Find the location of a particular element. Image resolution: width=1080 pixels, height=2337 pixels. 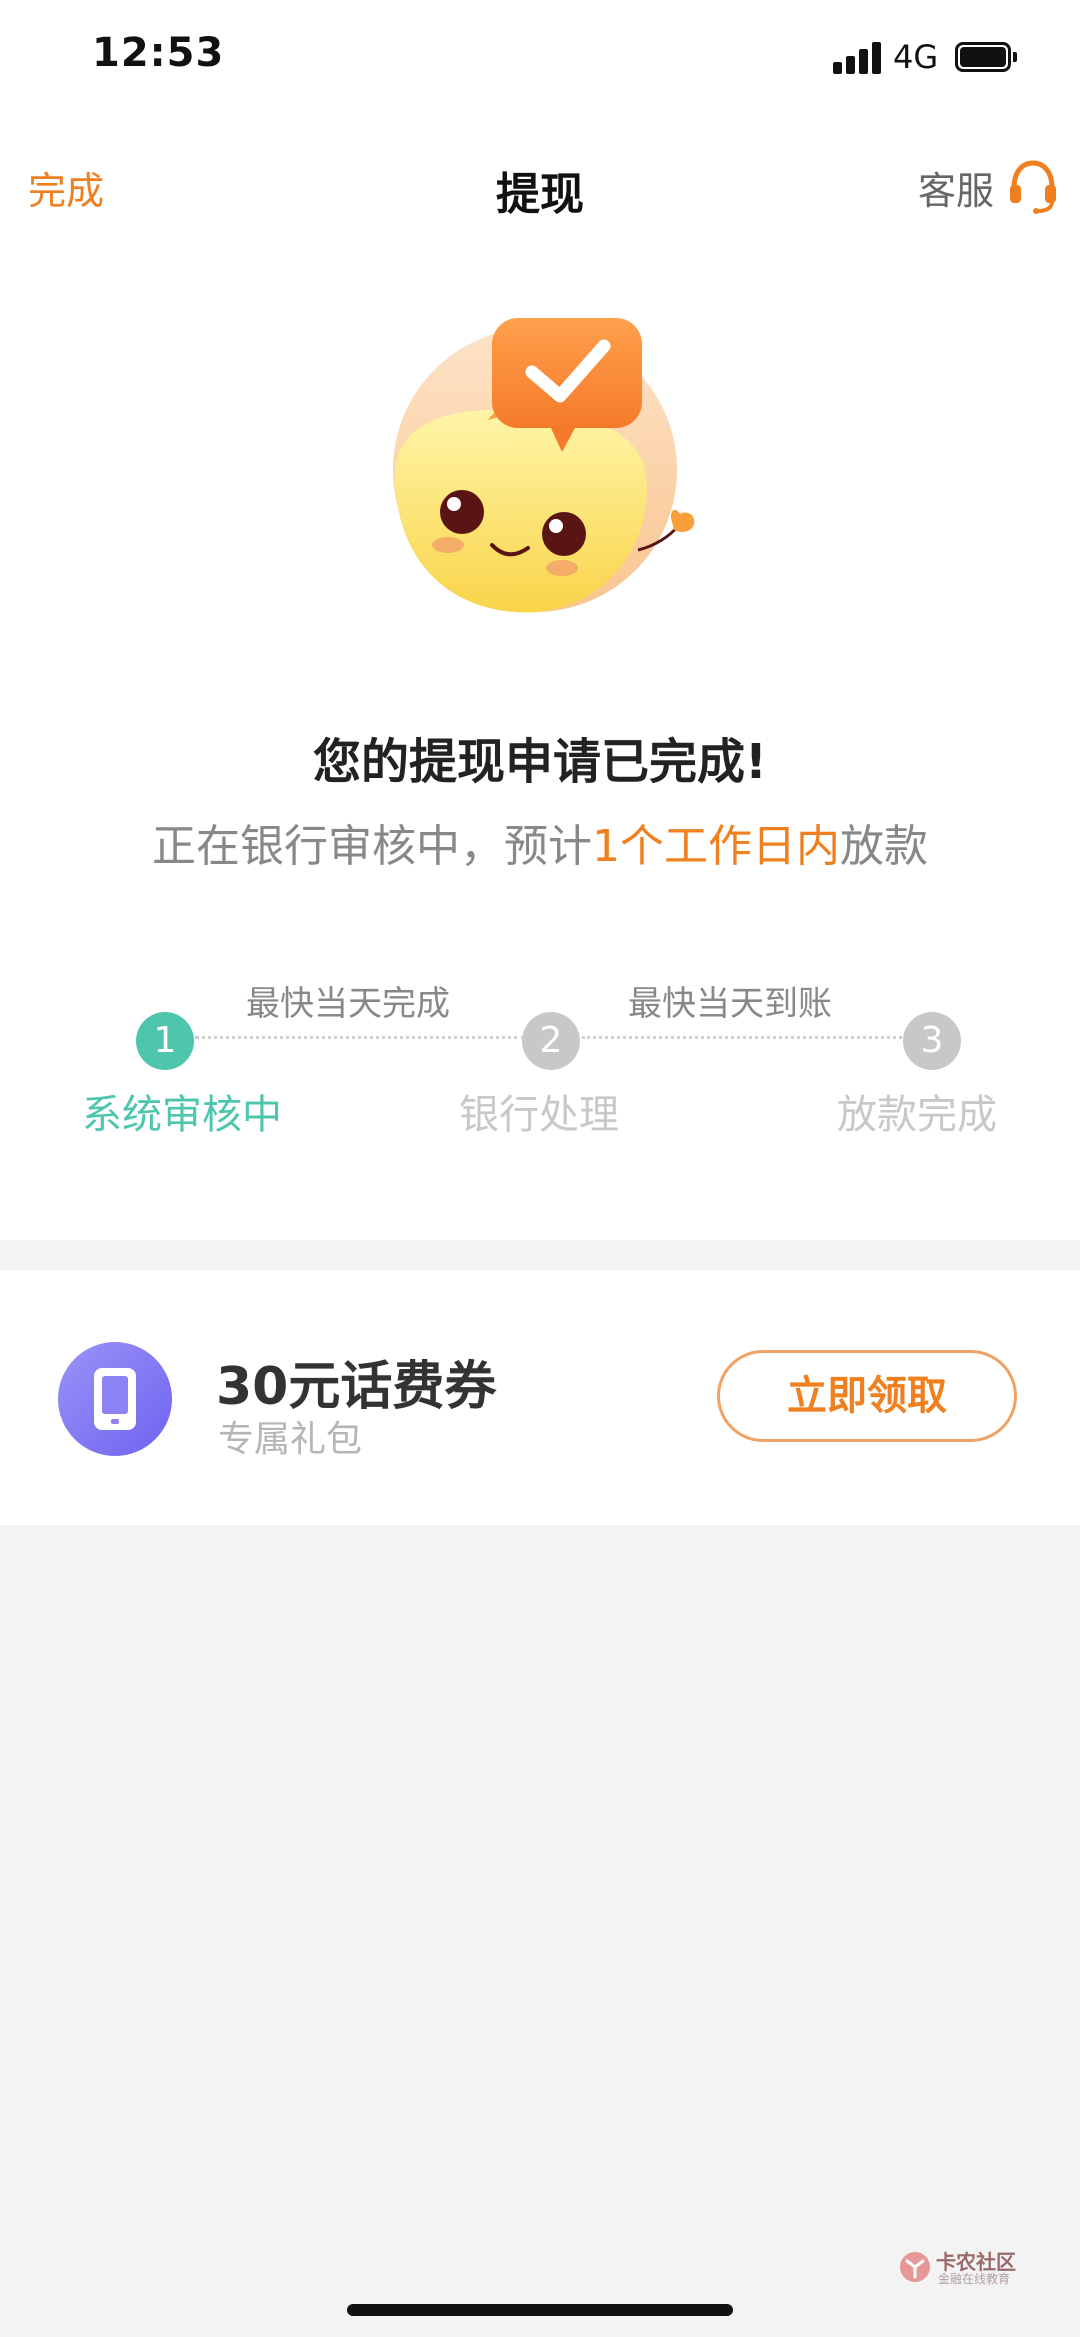

network-type: 4G is located at coordinates (916, 57).